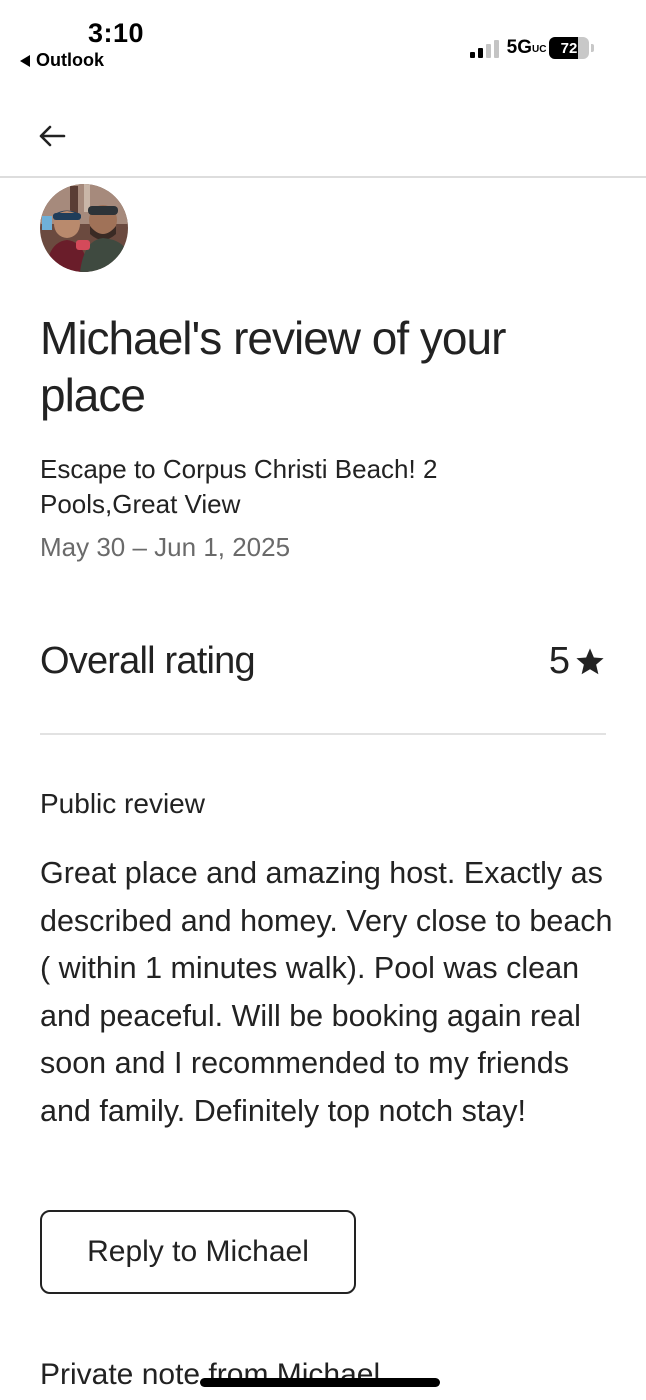 The height and width of the screenshot is (1400, 646). Describe the element at coordinates (323, 734) in the screenshot. I see `section-divider` at that location.